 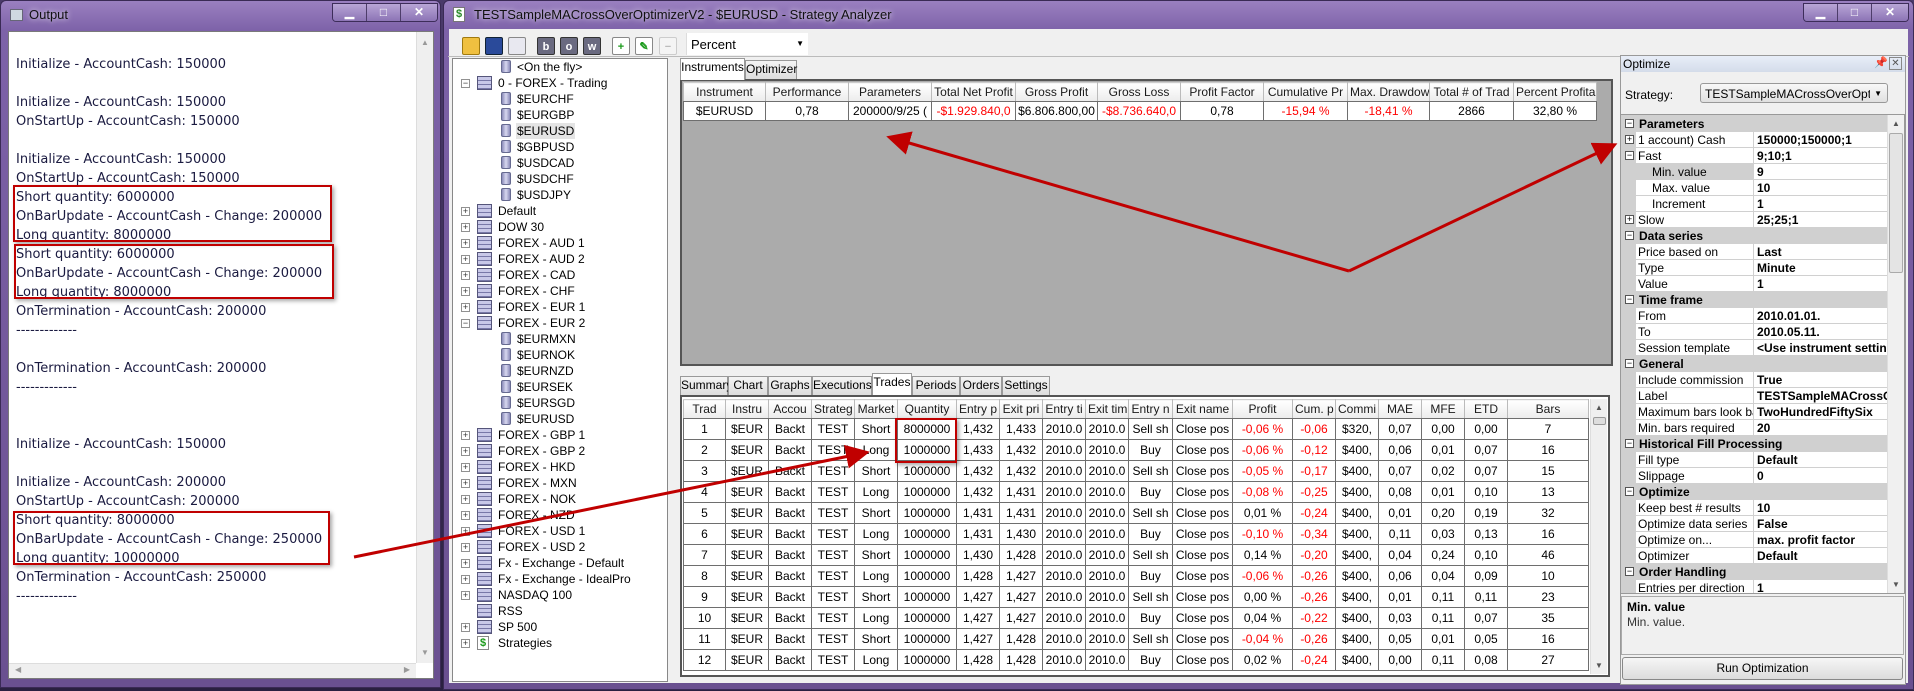 I want to click on arrow-to-quantity, so click(x=611, y=501).